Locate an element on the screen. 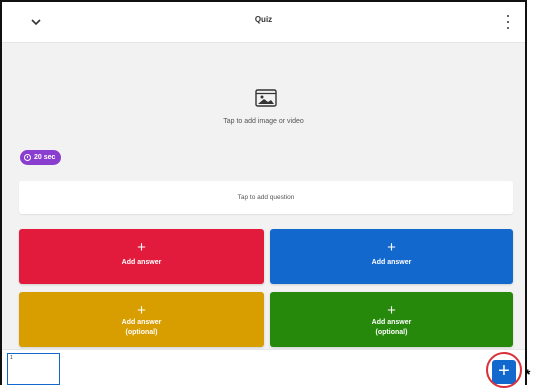 This screenshot has height=388, width=539. answer-yellow: + Add answer (optional) is located at coordinates (141, 319).